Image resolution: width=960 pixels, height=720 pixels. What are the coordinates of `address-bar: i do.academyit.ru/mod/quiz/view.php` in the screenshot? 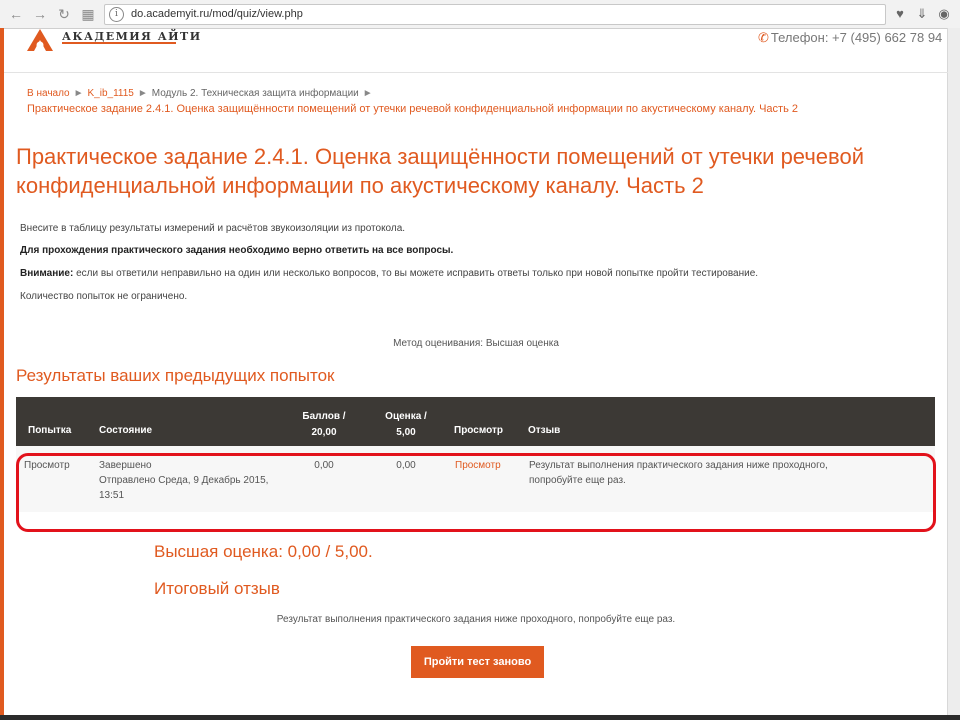 It's located at (495, 14).